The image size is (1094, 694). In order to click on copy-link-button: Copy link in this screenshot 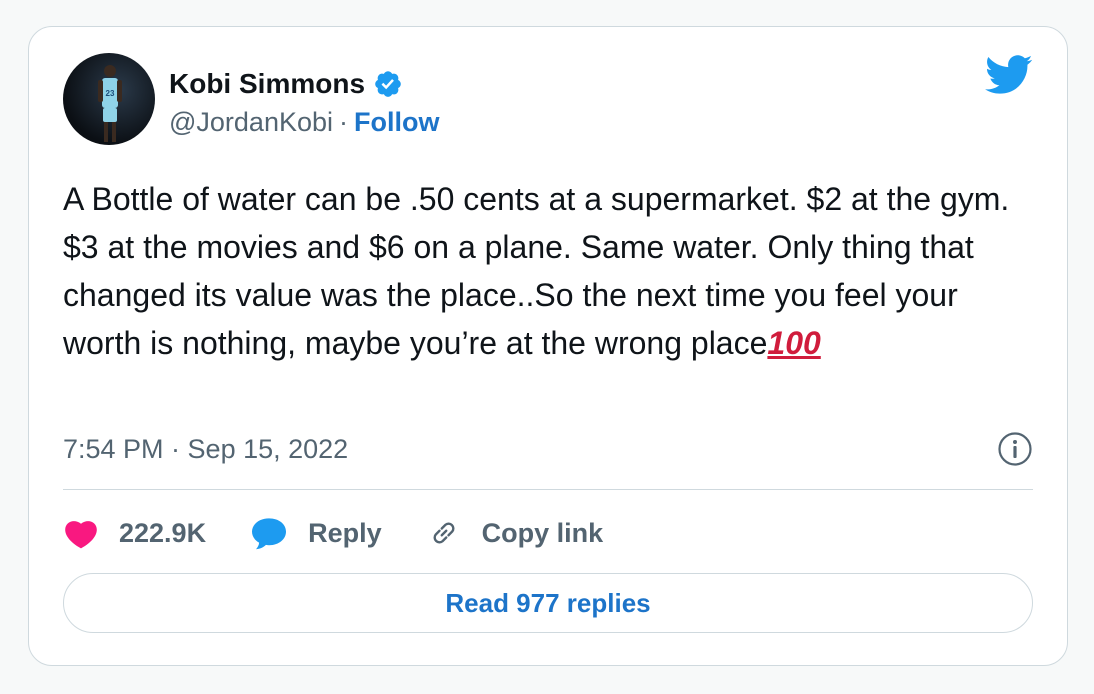, I will do `click(515, 533)`.